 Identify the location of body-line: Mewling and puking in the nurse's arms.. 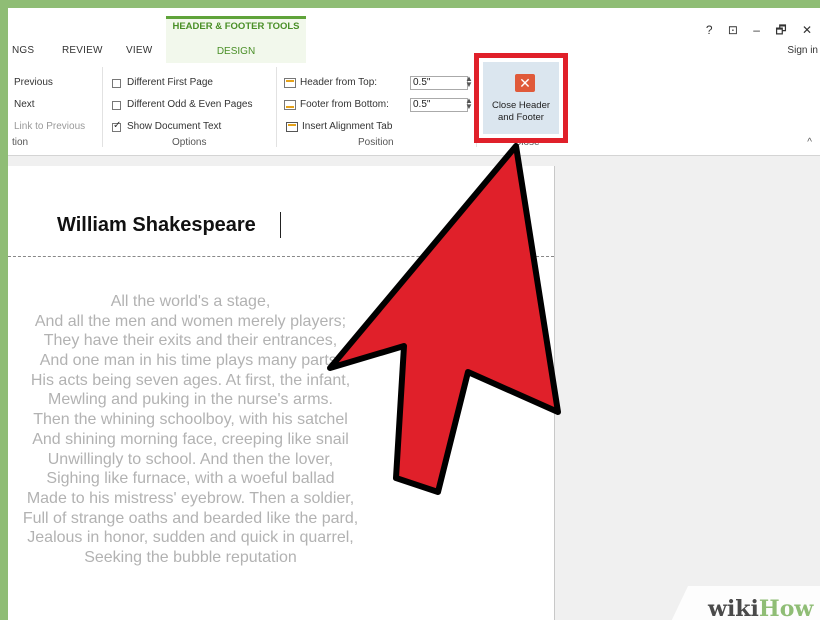
(190, 400).